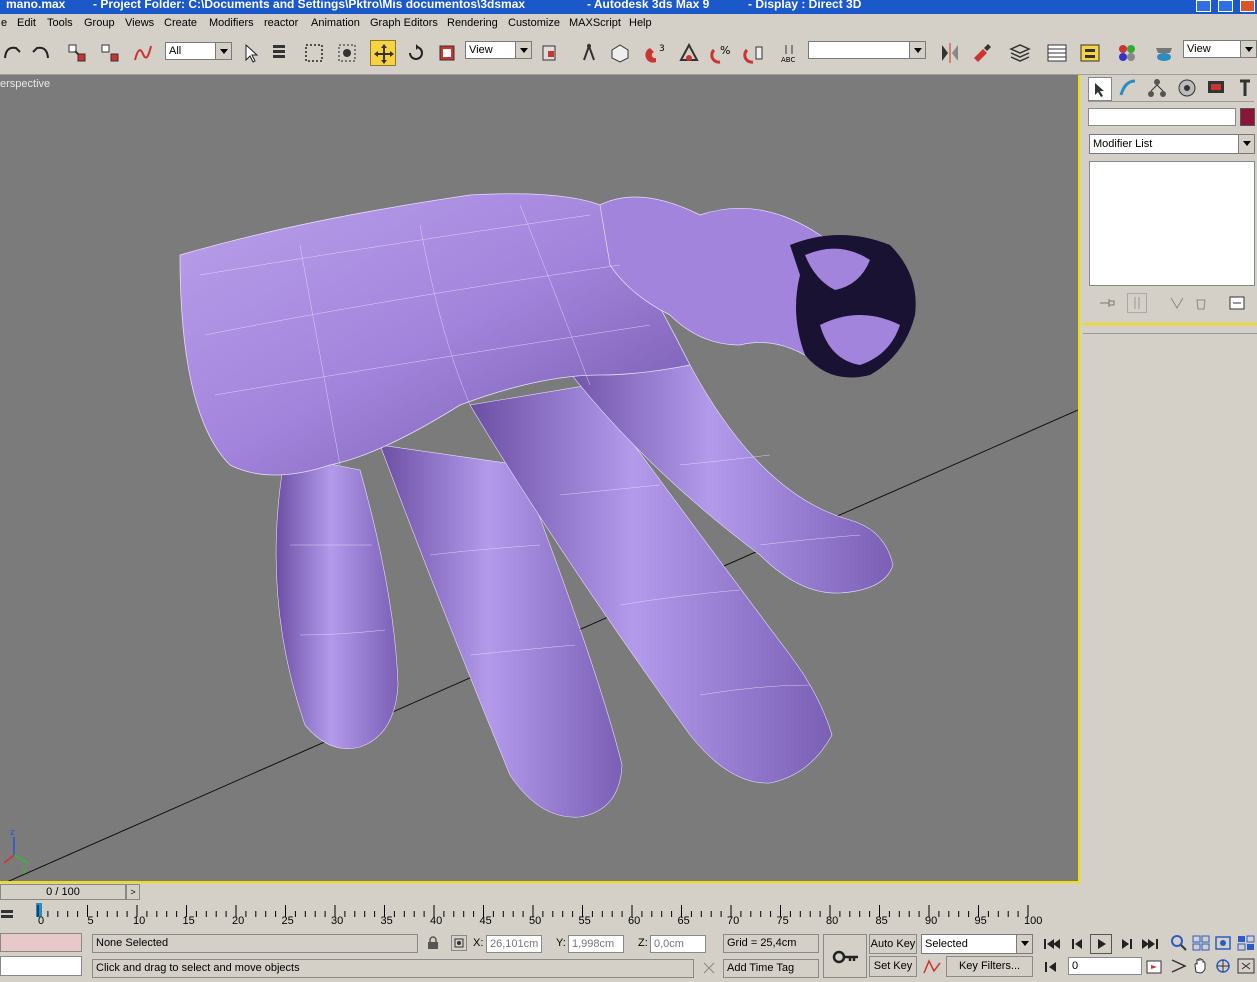 This screenshot has height=982, width=1257. Describe the element at coordinates (709, 968) in the screenshot. I see `time-tag-icon` at that location.